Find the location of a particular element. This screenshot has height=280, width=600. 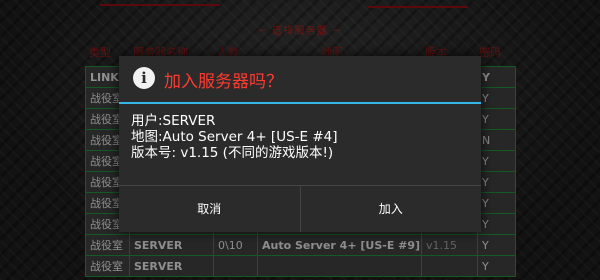

map-line: 地图:Auto Server 4+ [US-E #4] is located at coordinates (234, 137).